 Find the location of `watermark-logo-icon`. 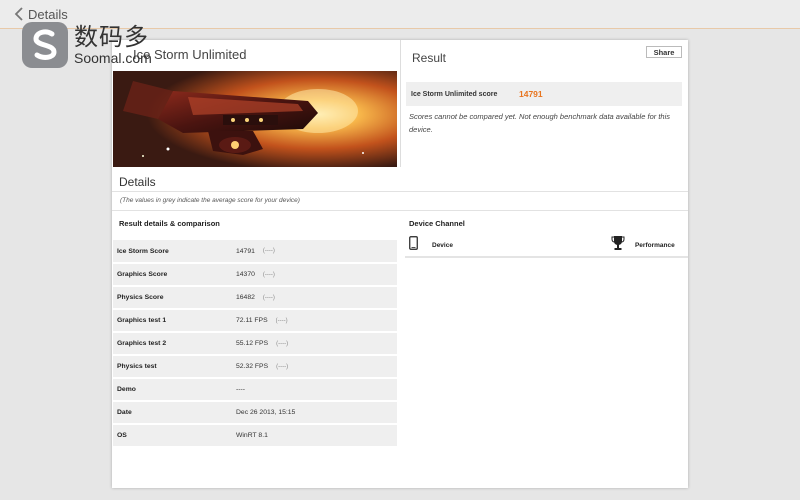

watermark-logo-icon is located at coordinates (45, 45).